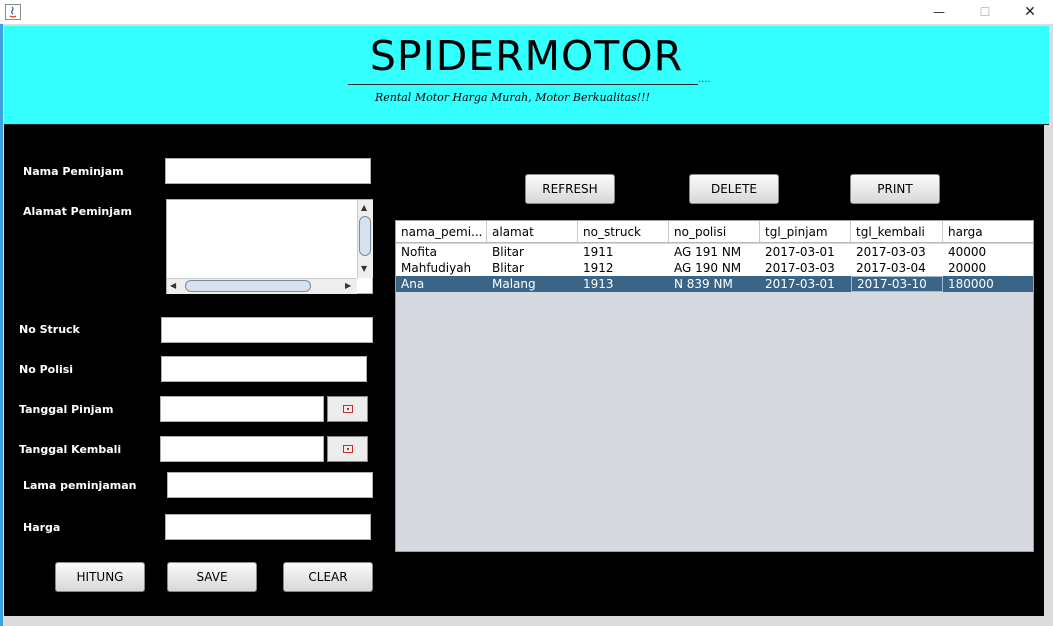 The height and width of the screenshot is (626, 1053). I want to click on alamat-label: Alamat Peminjam, so click(77, 211).